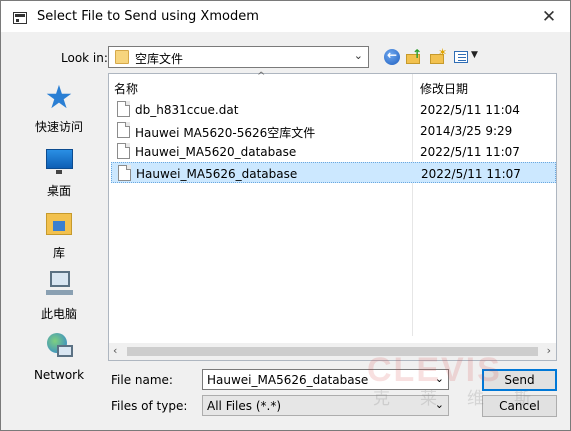 This screenshot has height=431, width=571. I want to click on file-name: Hauwei MA5620-5626空库文件, so click(225, 133).